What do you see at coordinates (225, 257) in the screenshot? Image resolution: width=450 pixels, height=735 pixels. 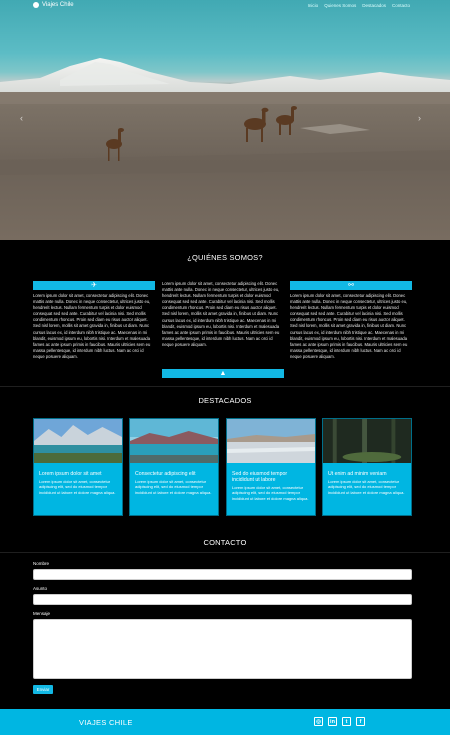 I see `about-title: ¿QUIÉNES SOMOS?` at bounding box center [225, 257].